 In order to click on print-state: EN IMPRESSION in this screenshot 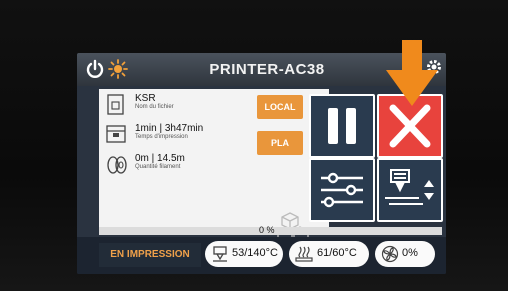, I will do `click(150, 255)`.